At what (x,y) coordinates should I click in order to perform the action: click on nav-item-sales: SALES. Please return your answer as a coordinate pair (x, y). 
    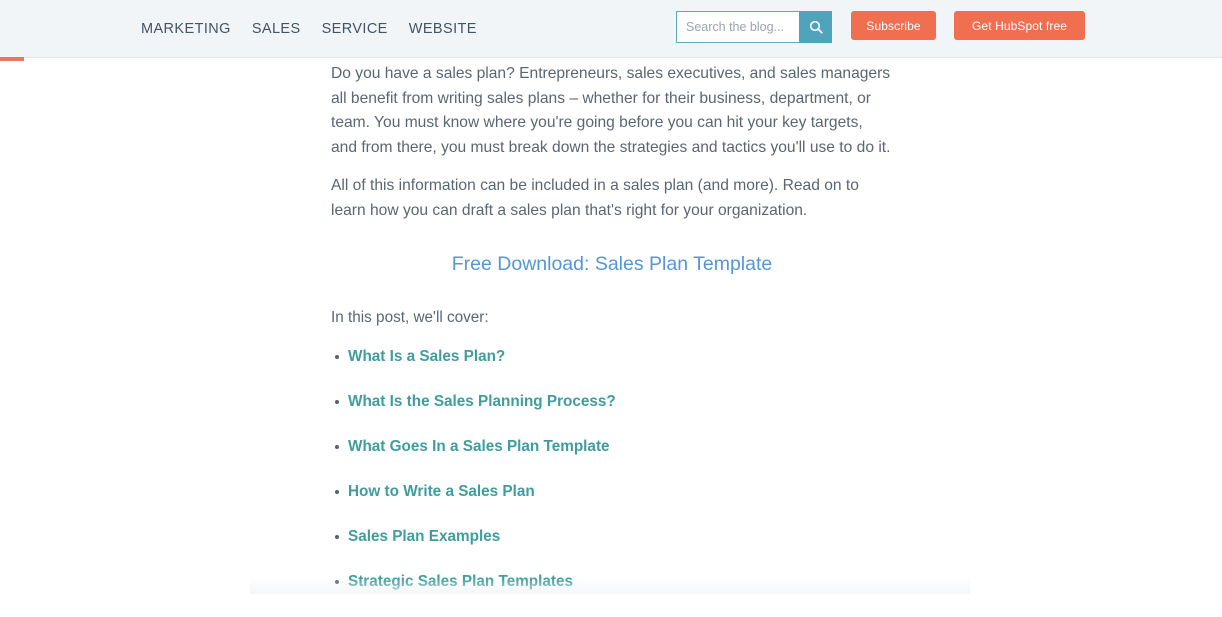
    Looking at the image, I should click on (276, 29).